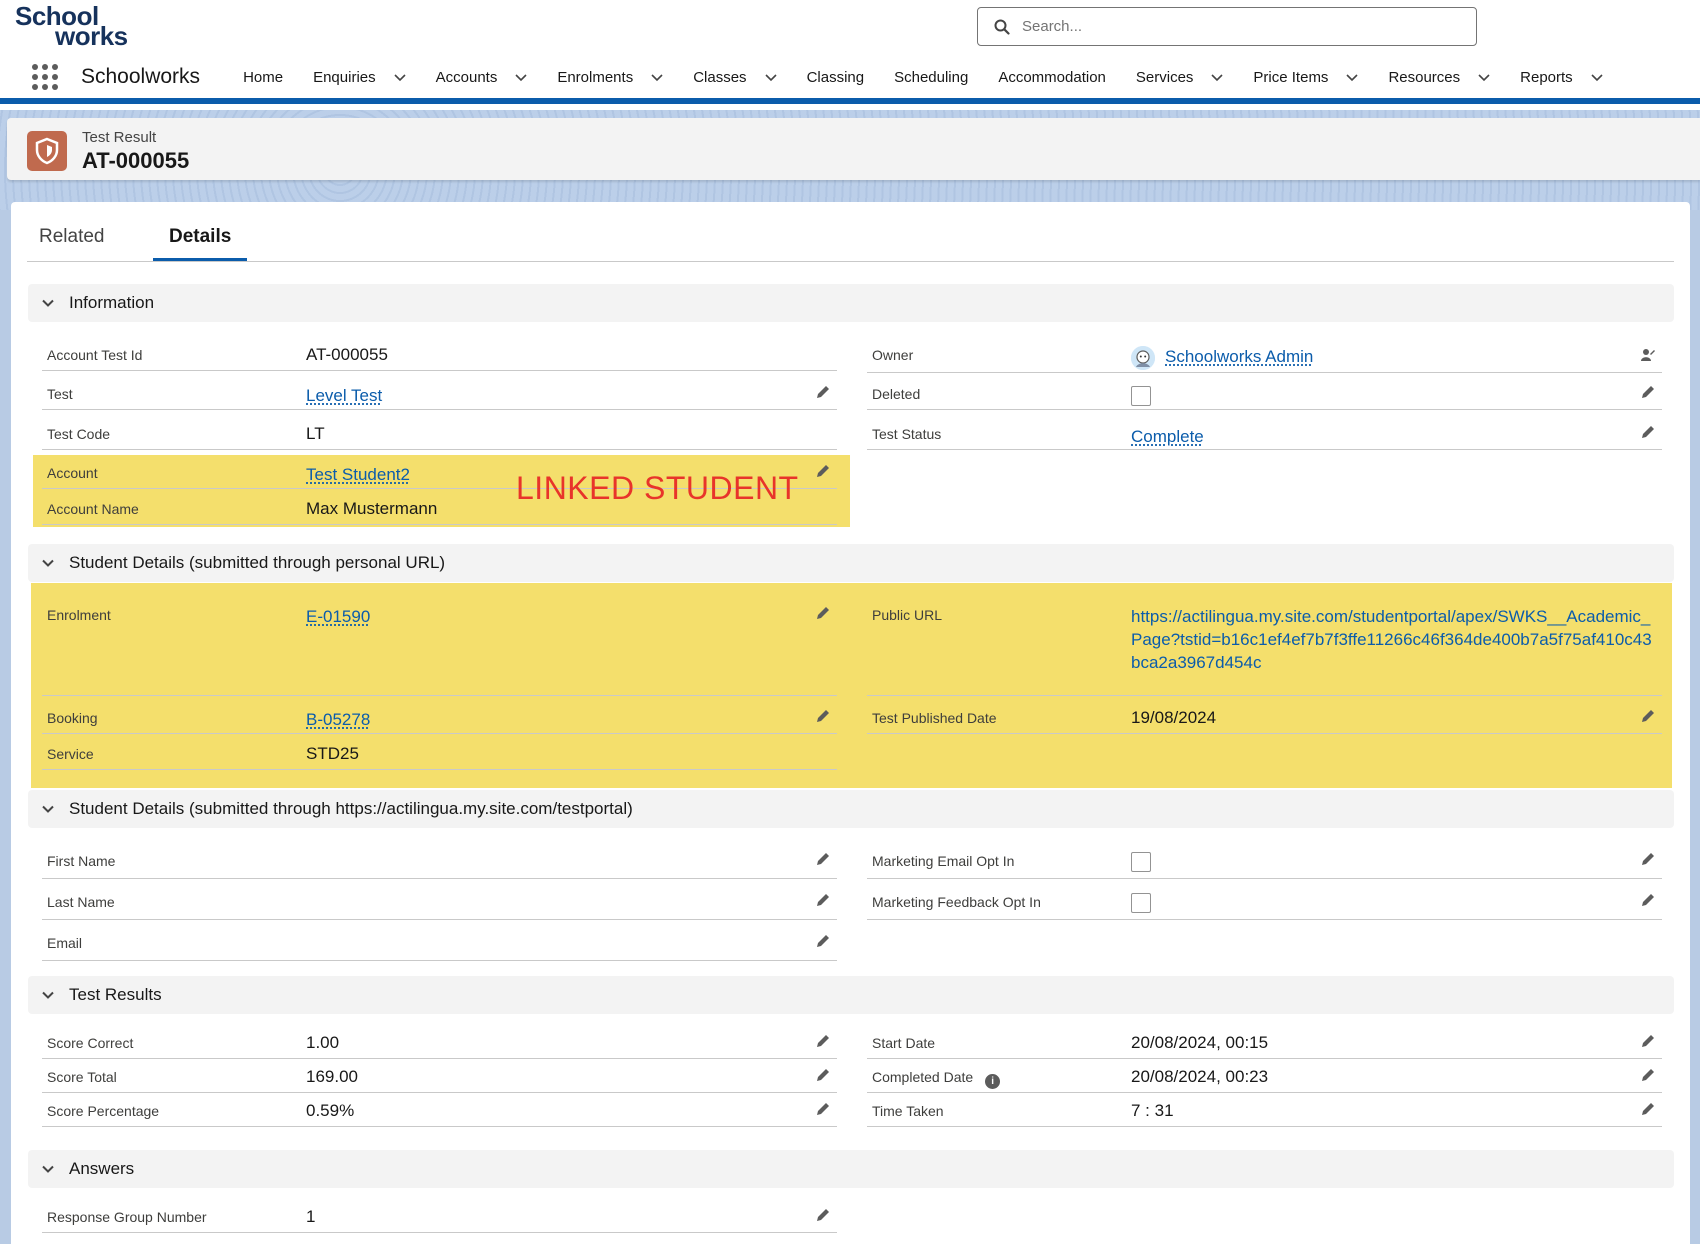 This screenshot has height=1244, width=1700. I want to click on field-test-status: Test Status Complete, so click(1264, 433).